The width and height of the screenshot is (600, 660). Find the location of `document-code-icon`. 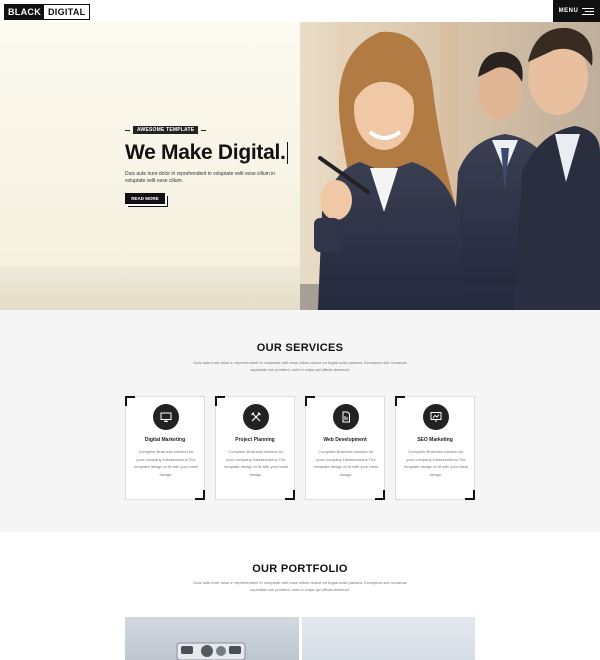

document-code-icon is located at coordinates (346, 417).